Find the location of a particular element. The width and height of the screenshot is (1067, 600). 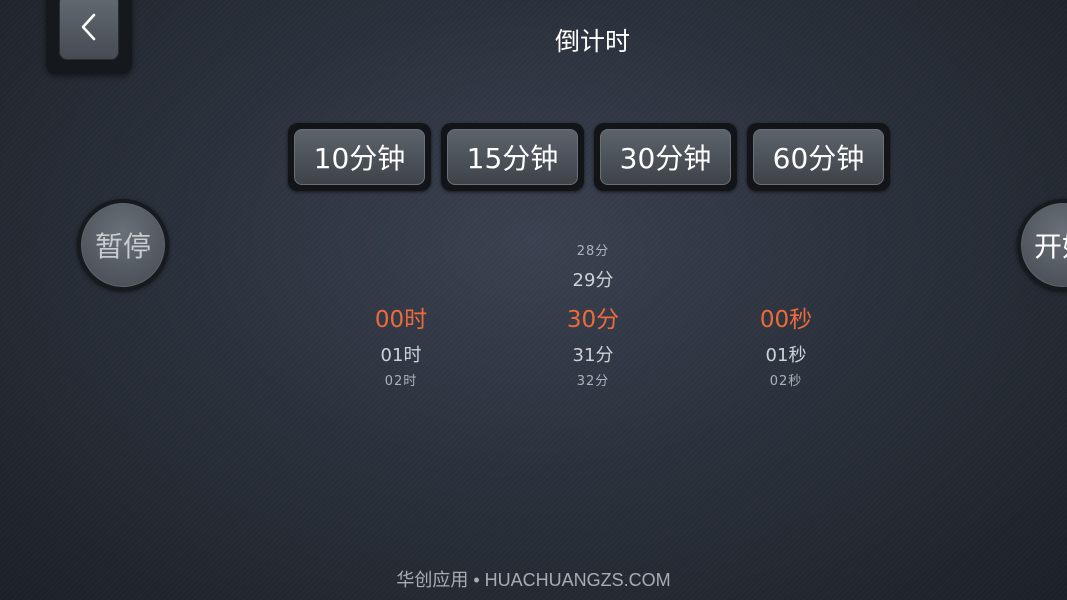

pause-button-frame: 暂停 is located at coordinates (123, 245).